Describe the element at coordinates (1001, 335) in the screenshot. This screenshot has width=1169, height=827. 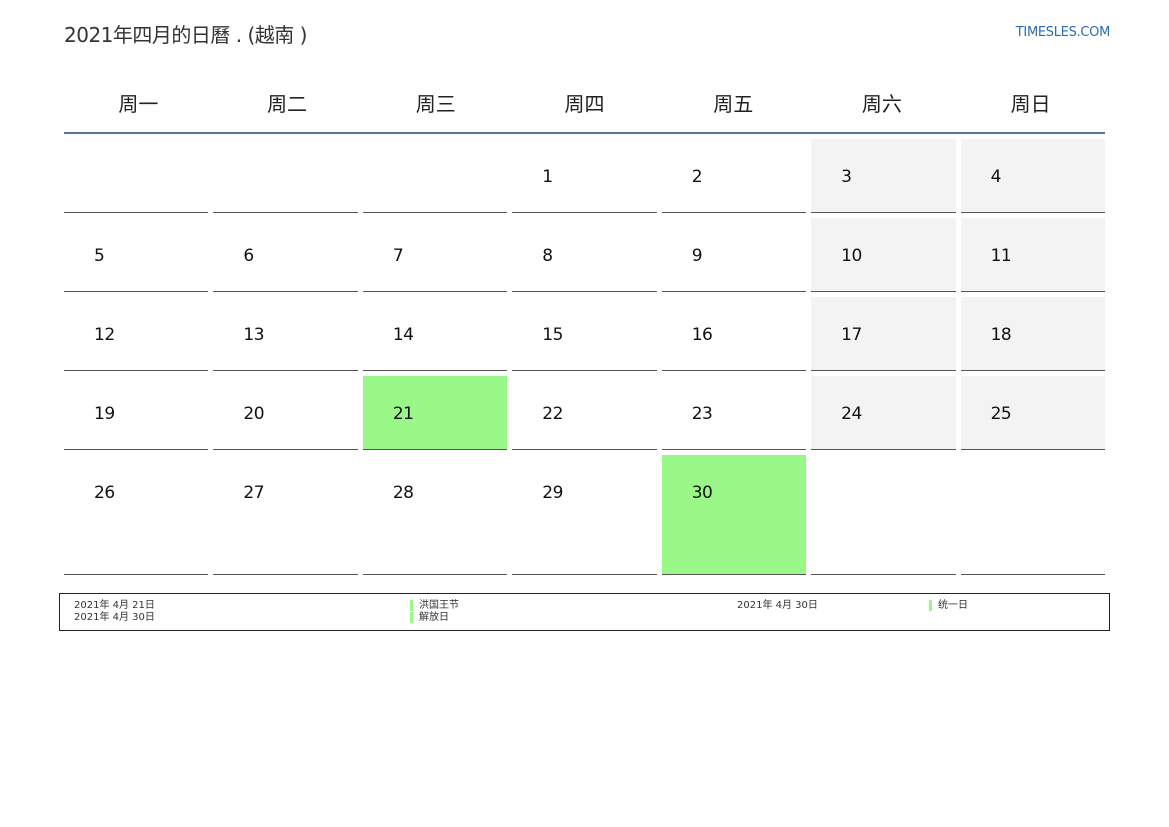
I see `day-number: 18` at that location.